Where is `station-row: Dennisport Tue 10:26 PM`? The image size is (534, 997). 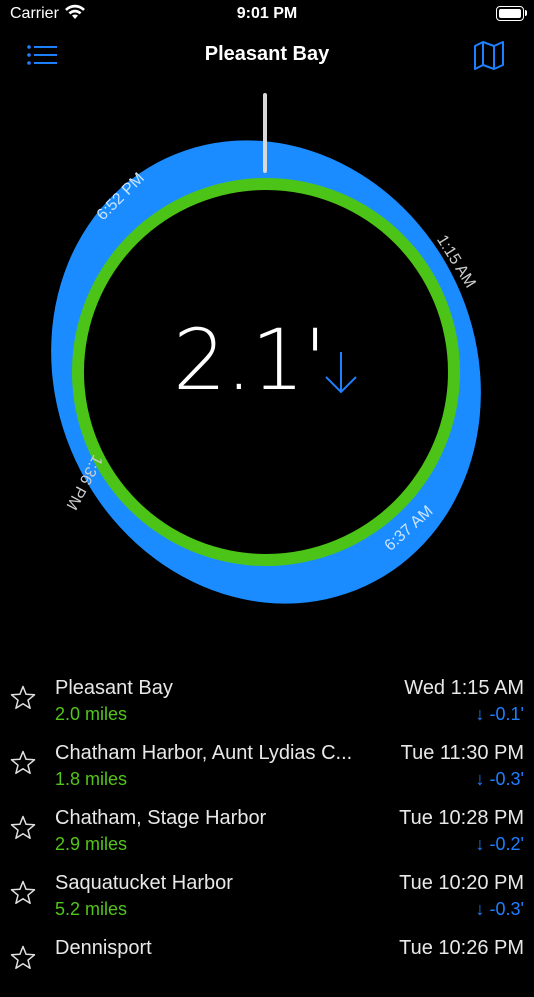 station-row: Dennisport Tue 10:26 PM is located at coordinates (267, 964).